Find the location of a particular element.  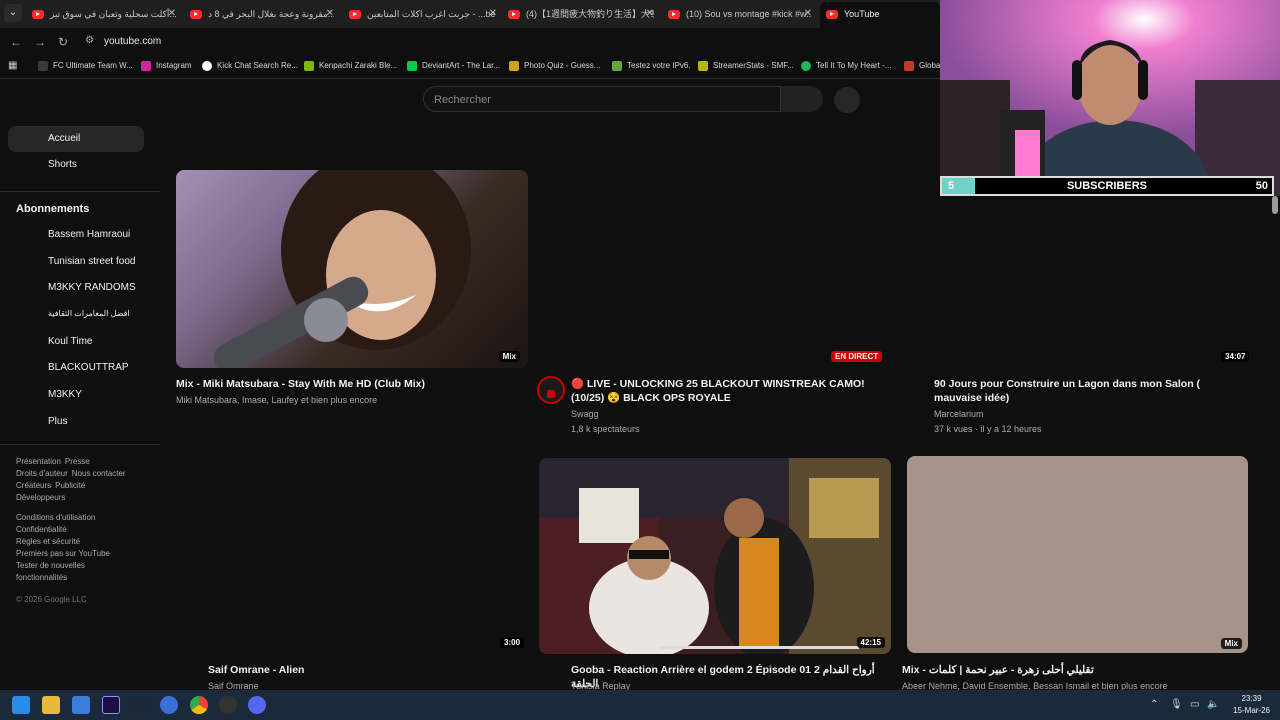

sidebar-item-more: Plus is located at coordinates (76, 422).